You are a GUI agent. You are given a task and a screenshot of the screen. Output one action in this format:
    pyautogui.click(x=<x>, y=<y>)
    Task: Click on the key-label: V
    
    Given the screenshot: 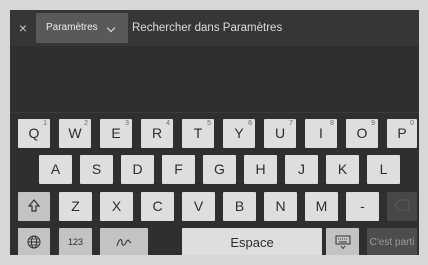 What is the action you would take?
    pyautogui.click(x=198, y=206)
    